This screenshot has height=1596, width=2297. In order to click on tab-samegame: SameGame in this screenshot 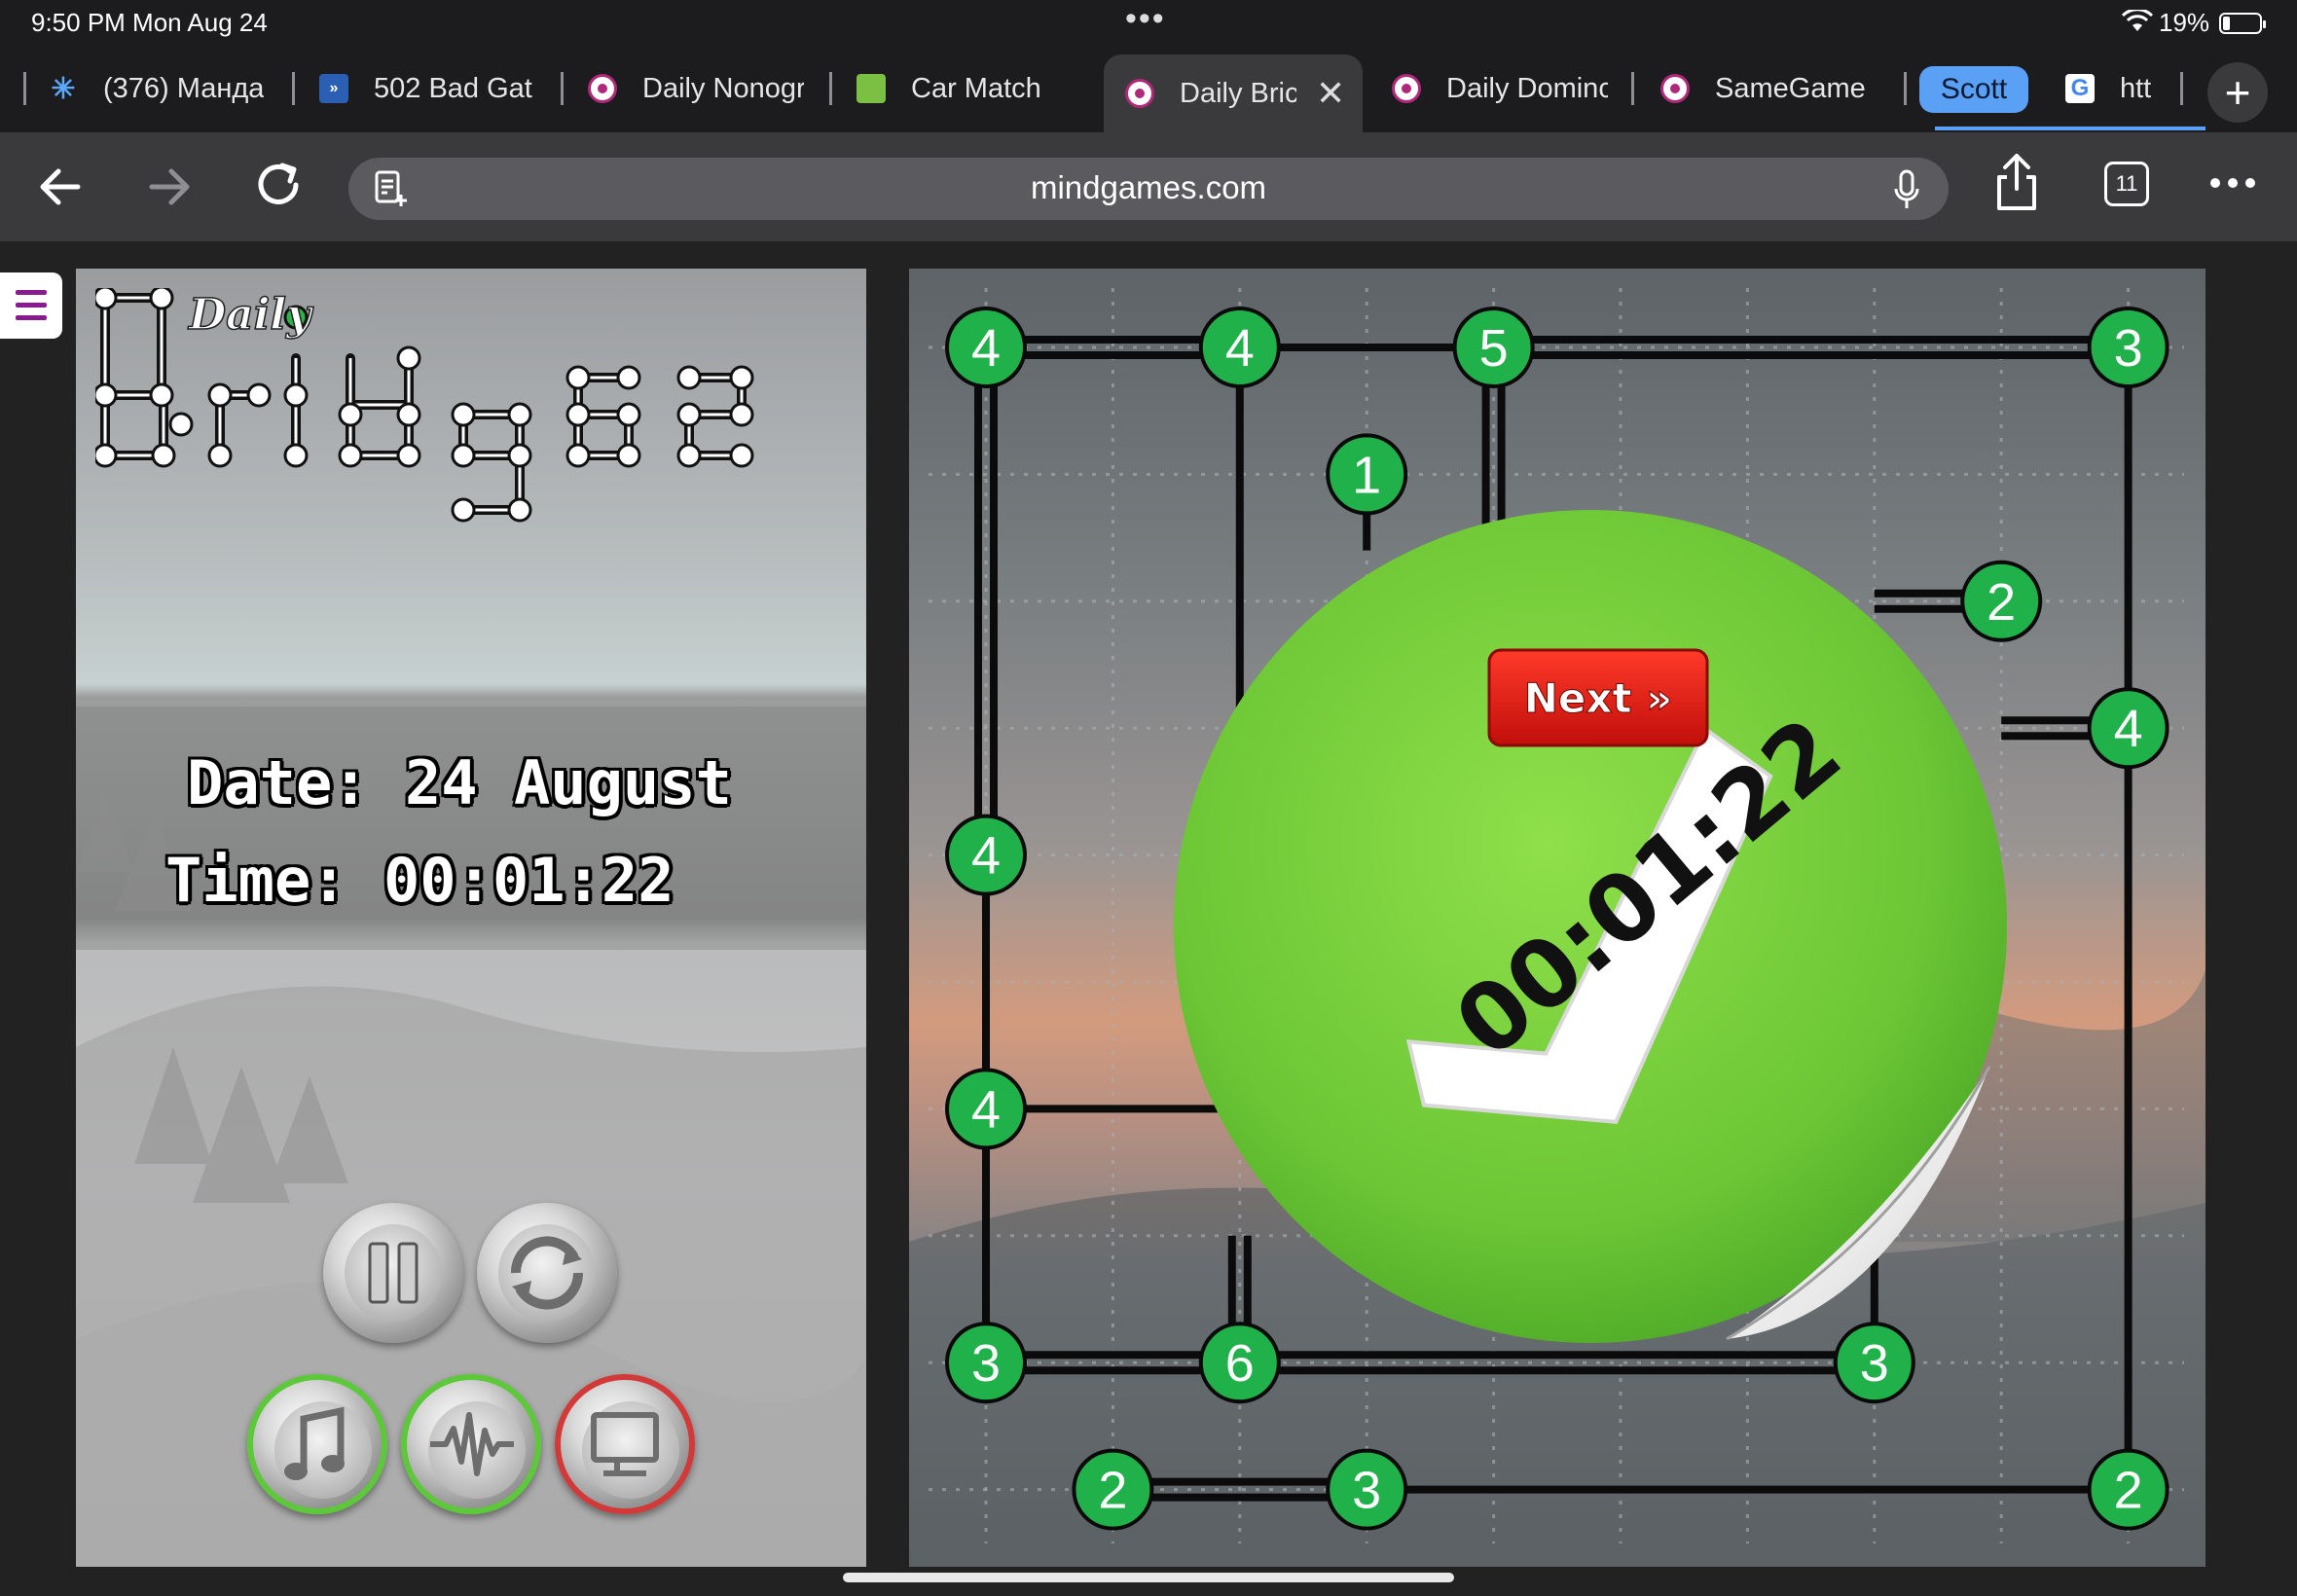, I will do `click(1772, 88)`.